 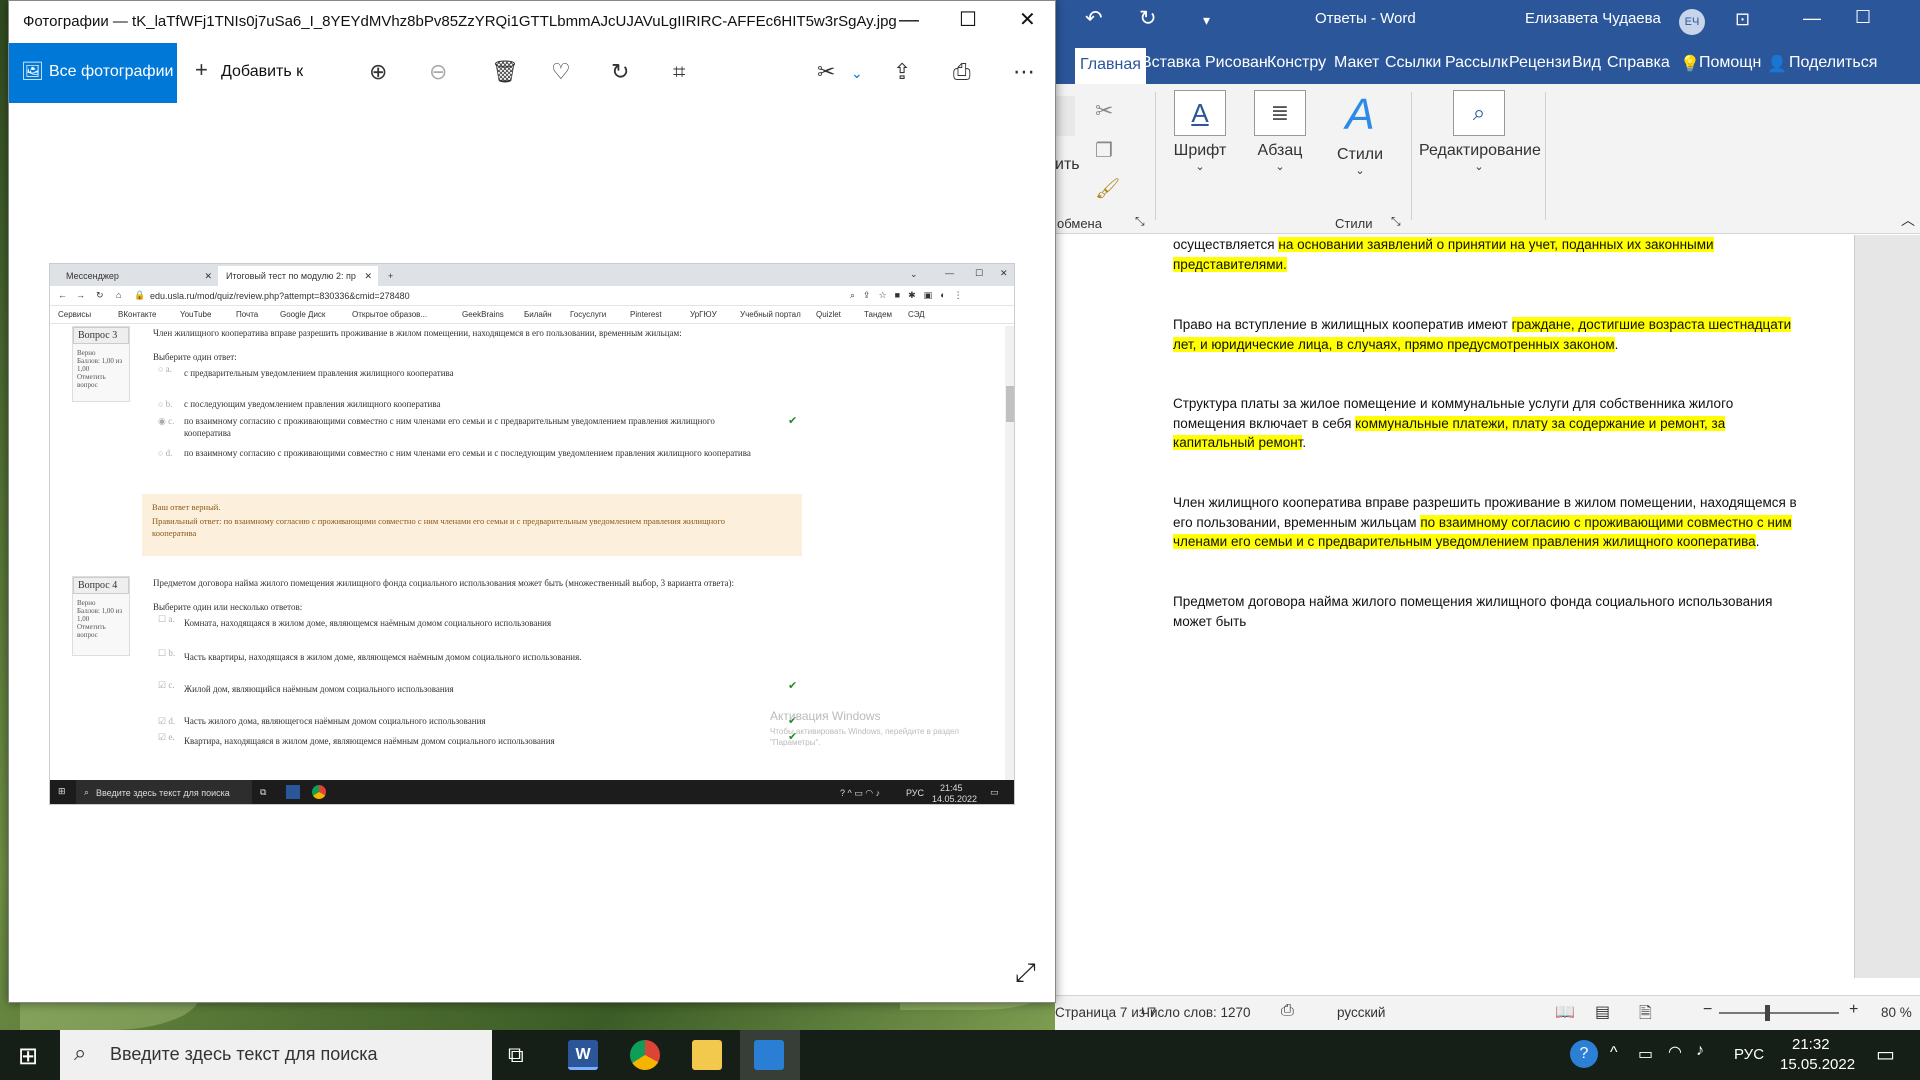 What do you see at coordinates (1010, 404) in the screenshot?
I see `scrollbar-thumb` at bounding box center [1010, 404].